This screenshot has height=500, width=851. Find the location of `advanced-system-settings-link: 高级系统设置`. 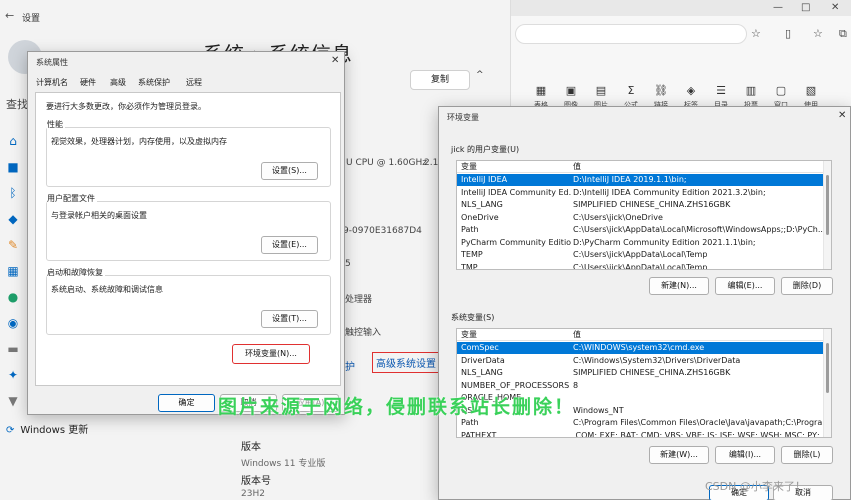

advanced-system-settings-link: 高级系统设置 is located at coordinates (406, 362).